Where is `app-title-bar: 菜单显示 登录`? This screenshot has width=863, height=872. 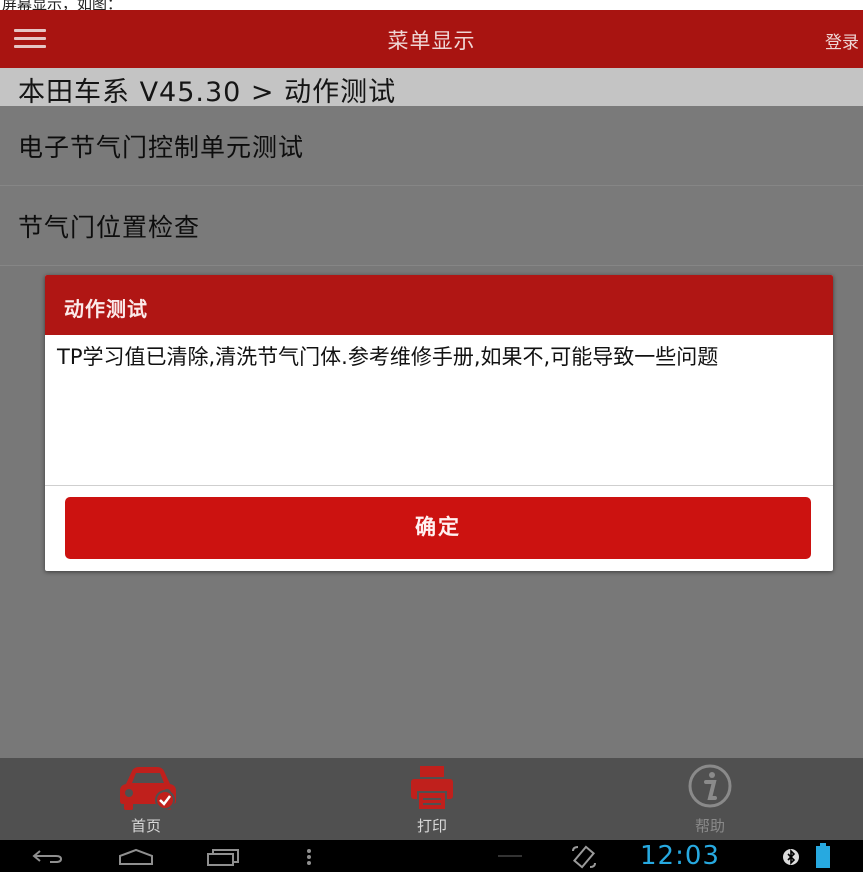
app-title-bar: 菜单显示 登录 is located at coordinates (431, 39).